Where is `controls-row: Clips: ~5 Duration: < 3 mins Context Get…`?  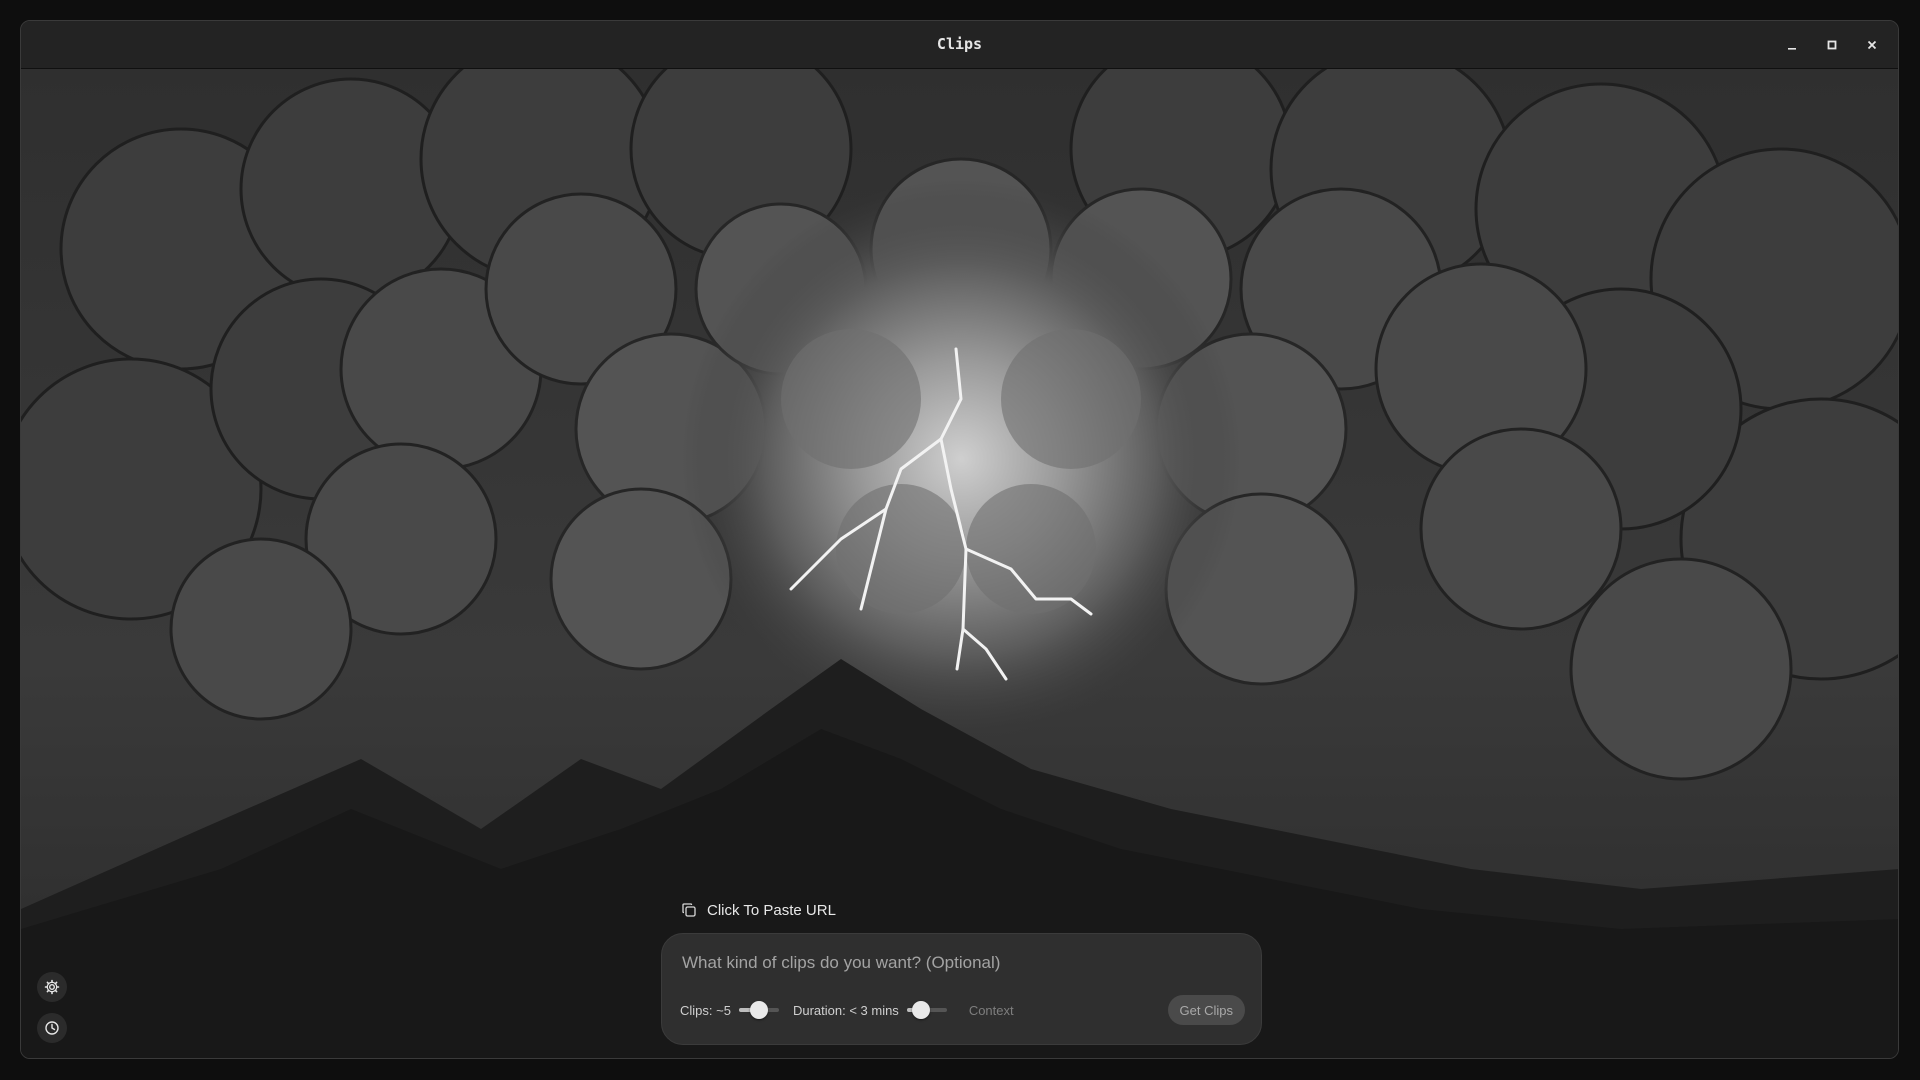
controls-row: Clips: ~5 Duration: < 3 mins Context Get… is located at coordinates (962, 1010).